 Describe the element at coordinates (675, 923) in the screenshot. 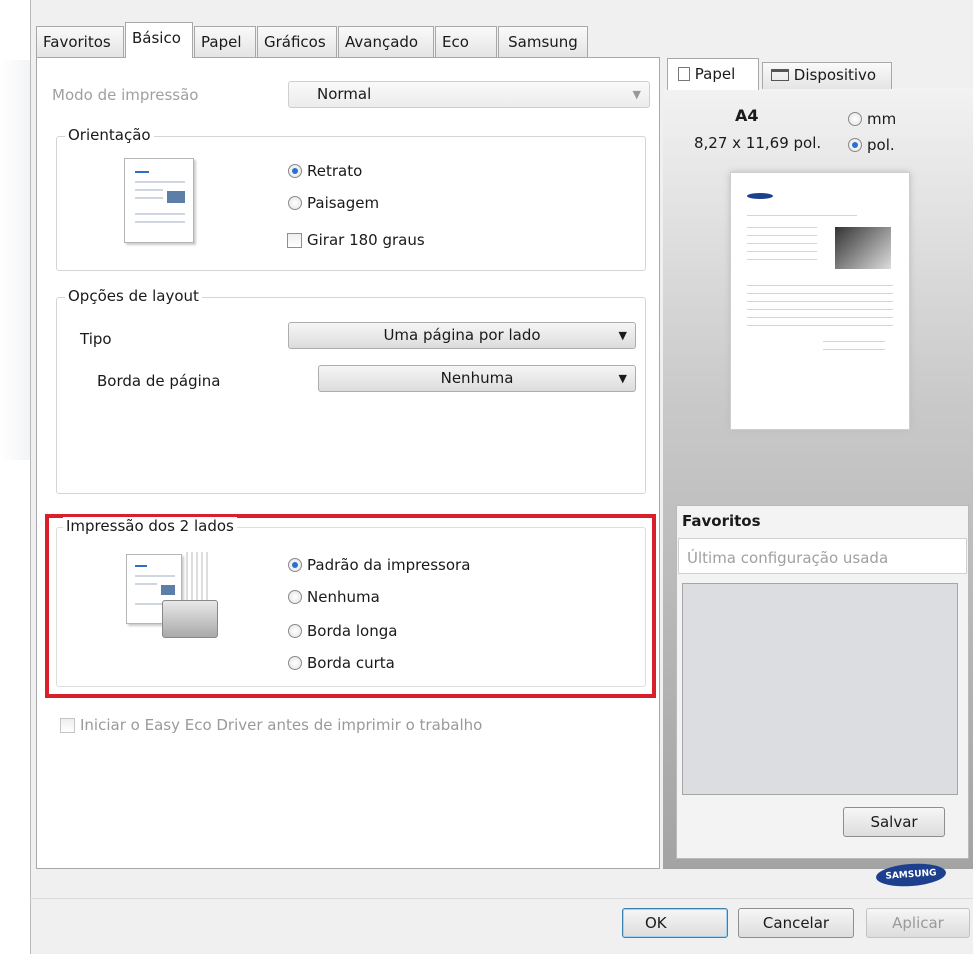

I see `ok-button: OK` at that location.